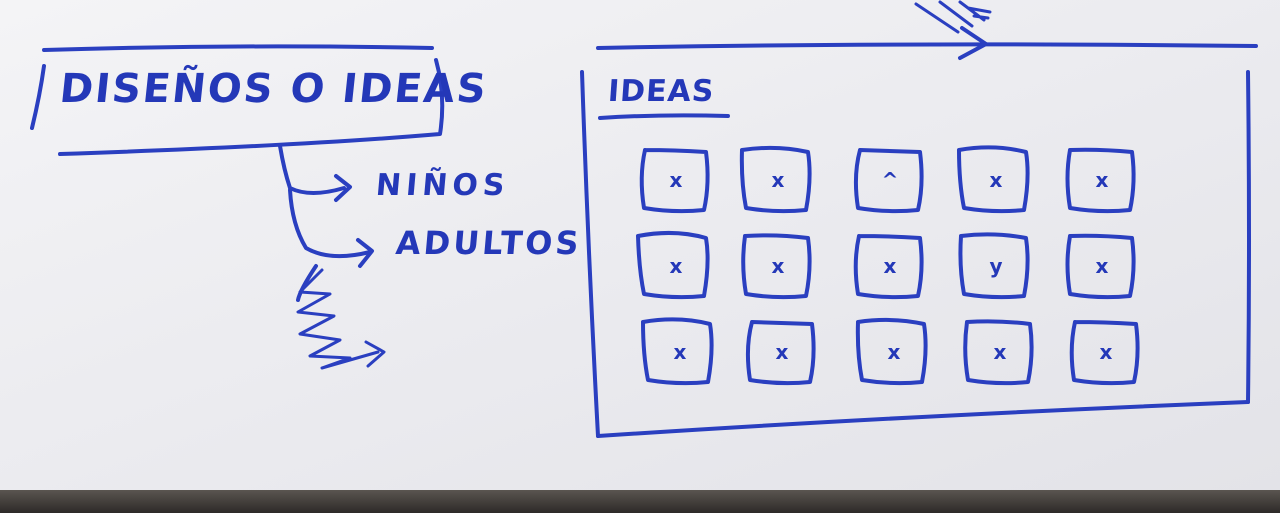 Image resolution: width=1280 pixels, height=513 pixels. I want to click on idea-card-mark: ^, so click(890, 180).